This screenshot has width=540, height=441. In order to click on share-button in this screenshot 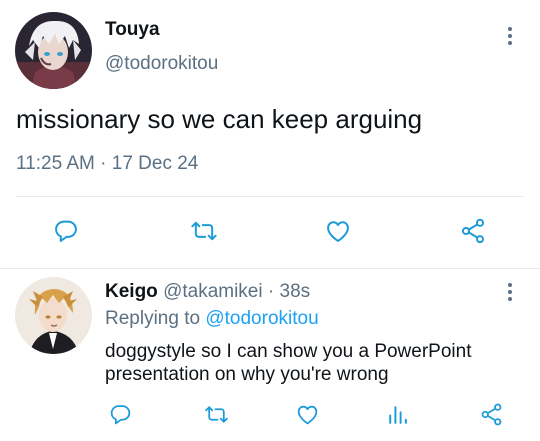, I will do `click(473, 231)`.